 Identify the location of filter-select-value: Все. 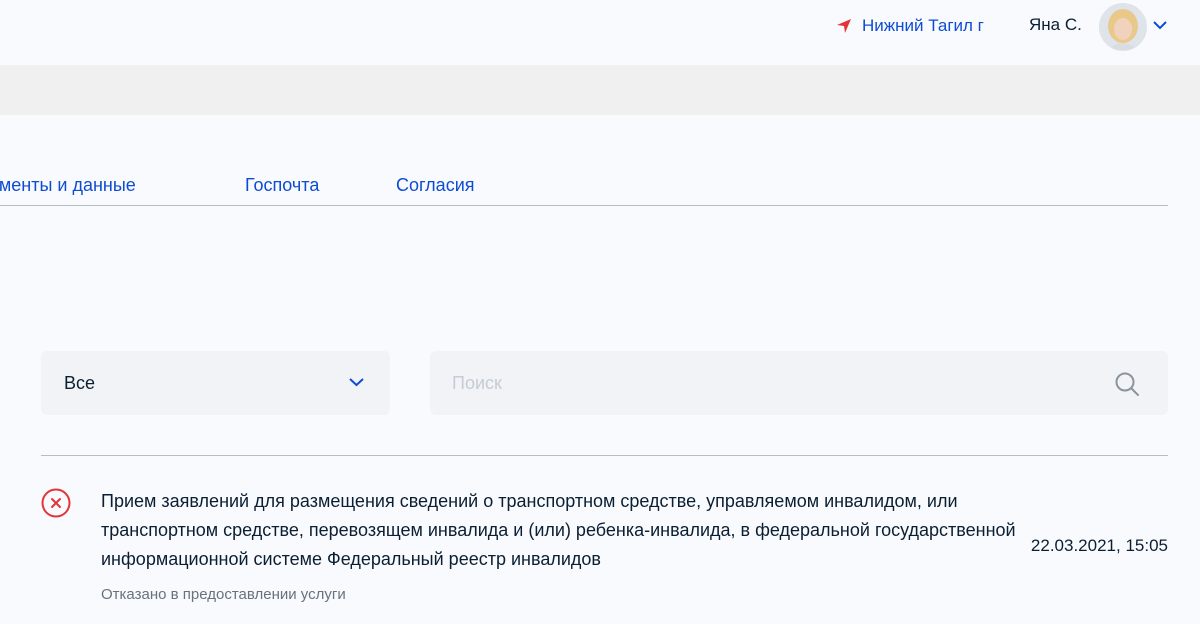
(80, 383).